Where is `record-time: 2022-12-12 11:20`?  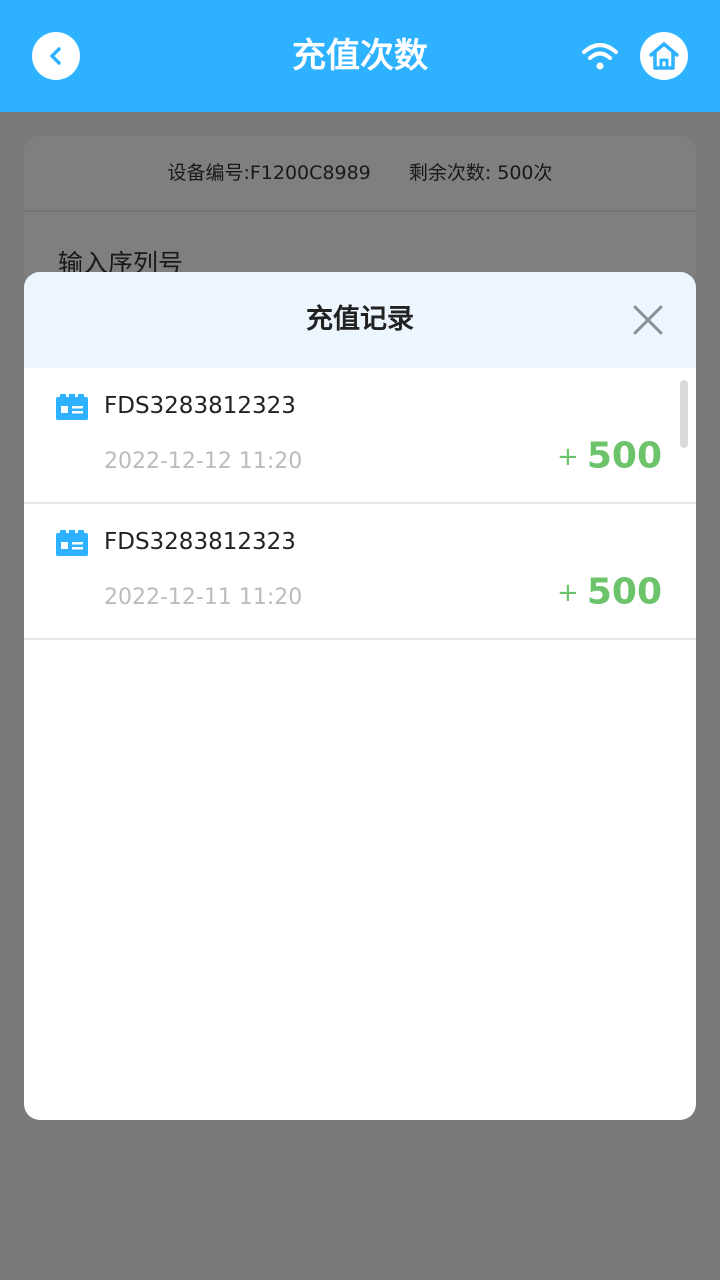
record-time: 2022-12-12 11:20 is located at coordinates (203, 461).